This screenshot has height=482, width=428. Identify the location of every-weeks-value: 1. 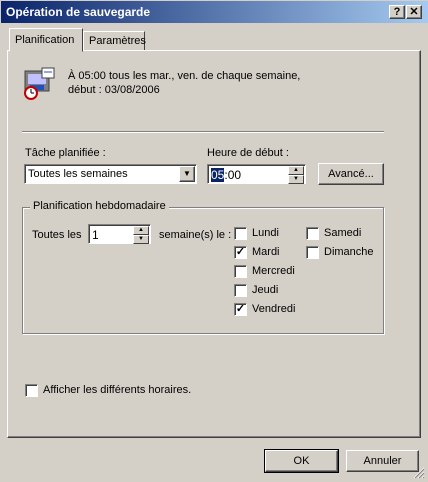
(95, 235).